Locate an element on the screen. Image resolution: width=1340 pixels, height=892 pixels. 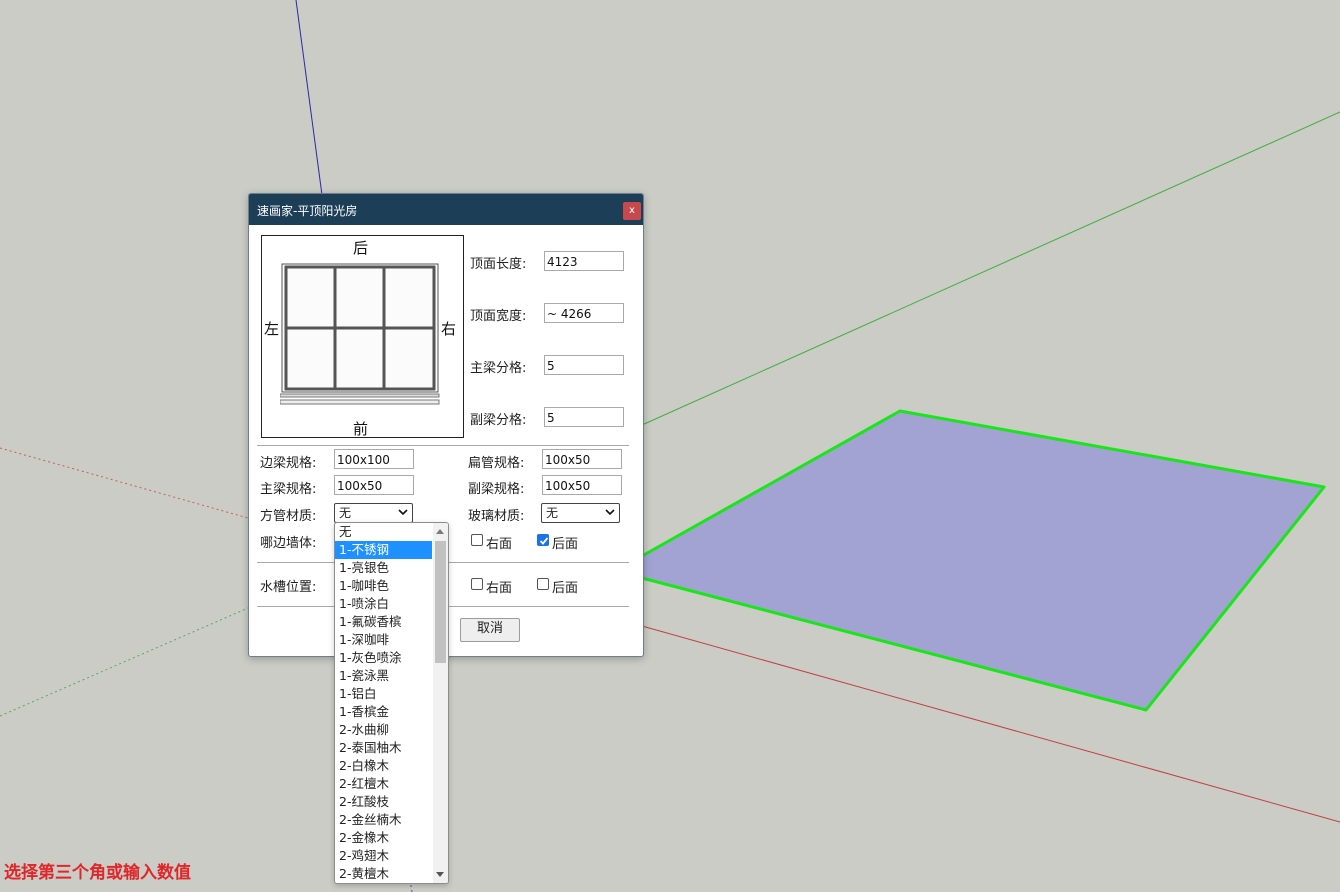
square-tube-material-label: 方管材质: is located at coordinates (288, 516).